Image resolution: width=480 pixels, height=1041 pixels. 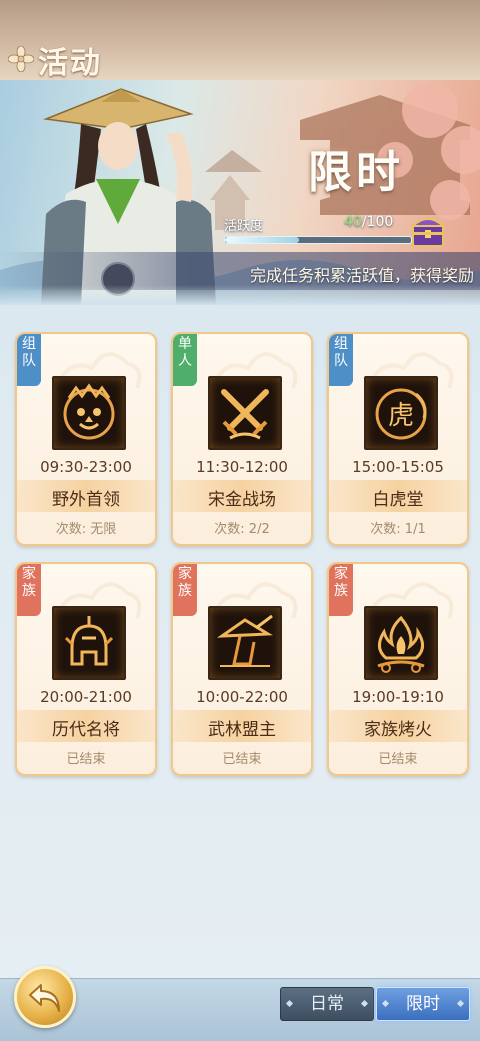 What do you see at coordinates (356, 172) in the screenshot?
I see `banner-title: 限时` at bounding box center [356, 172].